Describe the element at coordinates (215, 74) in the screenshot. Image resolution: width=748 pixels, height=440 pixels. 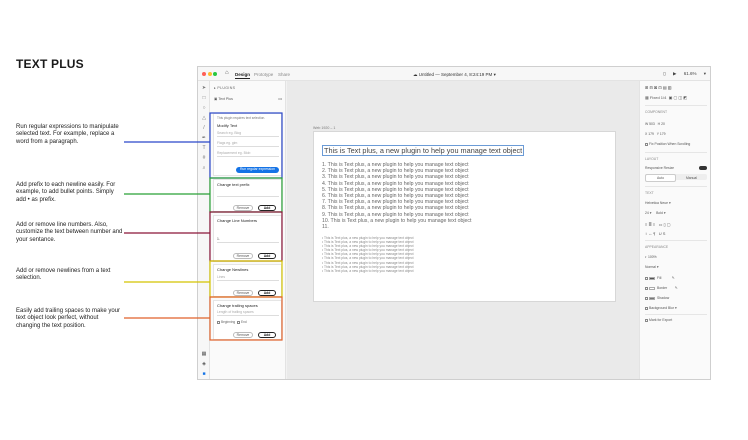
I see `zoom-dot` at that location.